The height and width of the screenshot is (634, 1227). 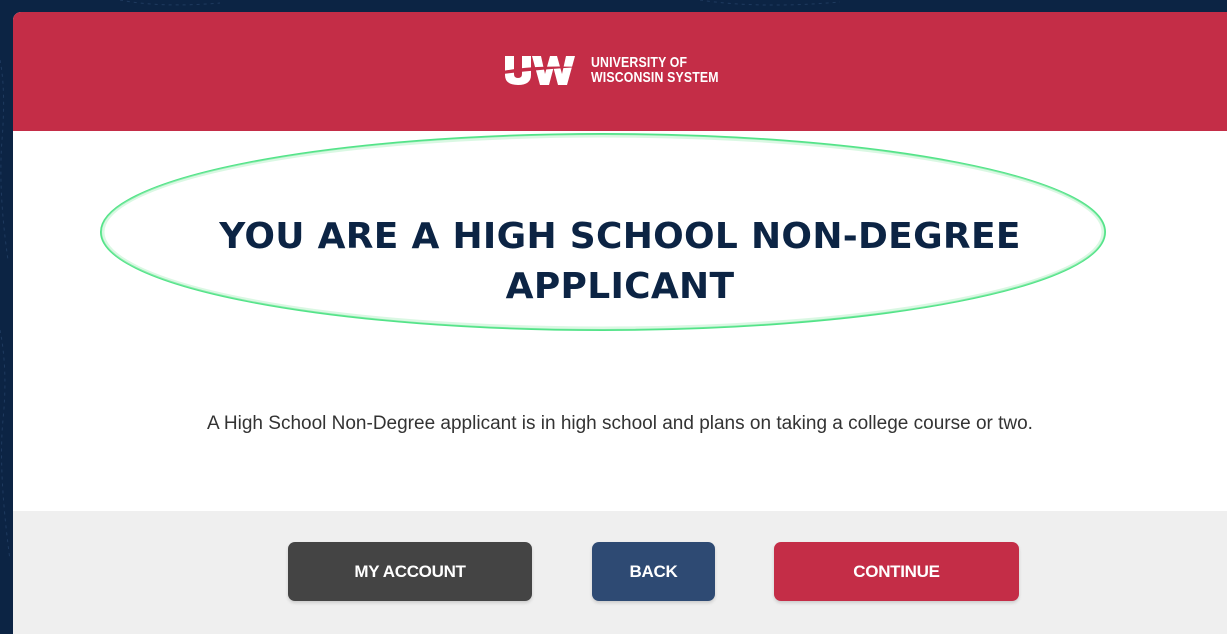 I want to click on uw-logo-icon, so click(x=542, y=70).